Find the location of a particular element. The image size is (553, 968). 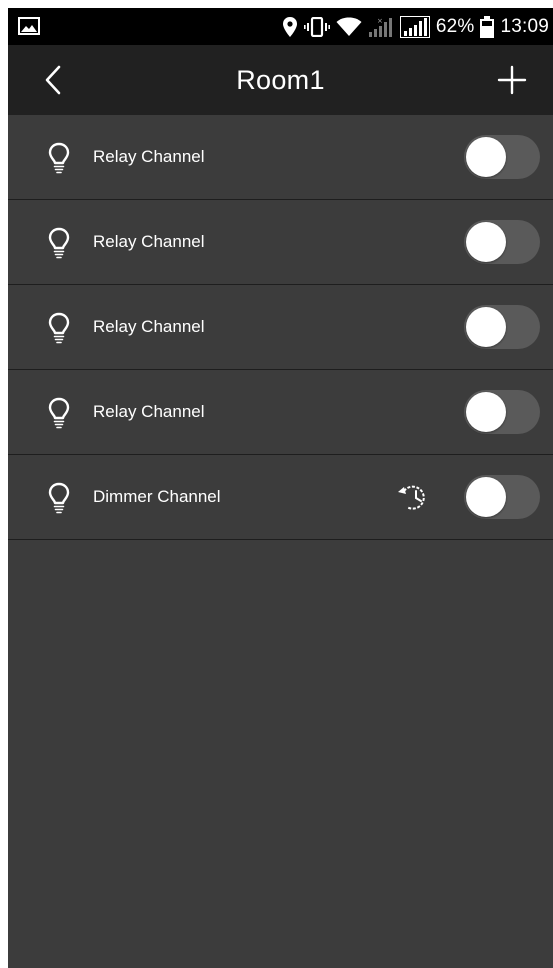

channel-label: Dimmer Channel is located at coordinates (157, 496).